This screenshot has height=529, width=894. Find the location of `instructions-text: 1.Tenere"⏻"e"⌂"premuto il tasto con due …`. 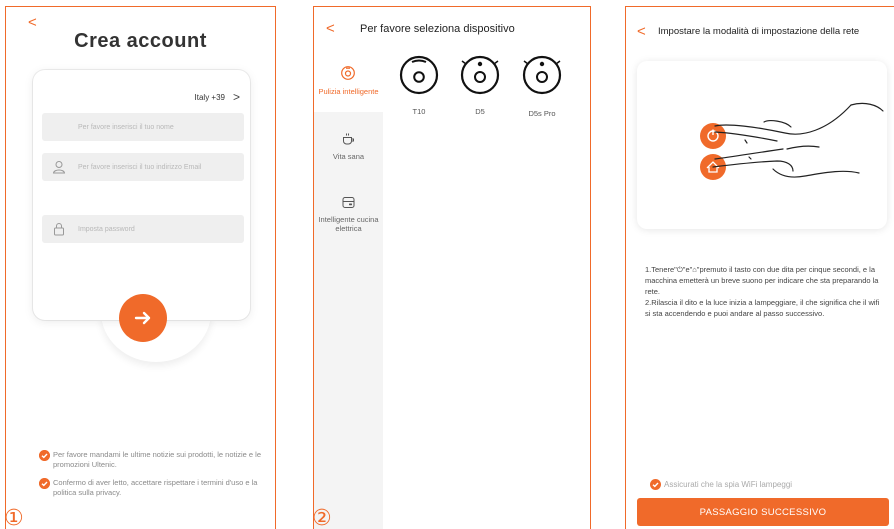

instructions-text: 1.Tenere"⏻"e"⌂"premuto il tasto con due … is located at coordinates (765, 291).